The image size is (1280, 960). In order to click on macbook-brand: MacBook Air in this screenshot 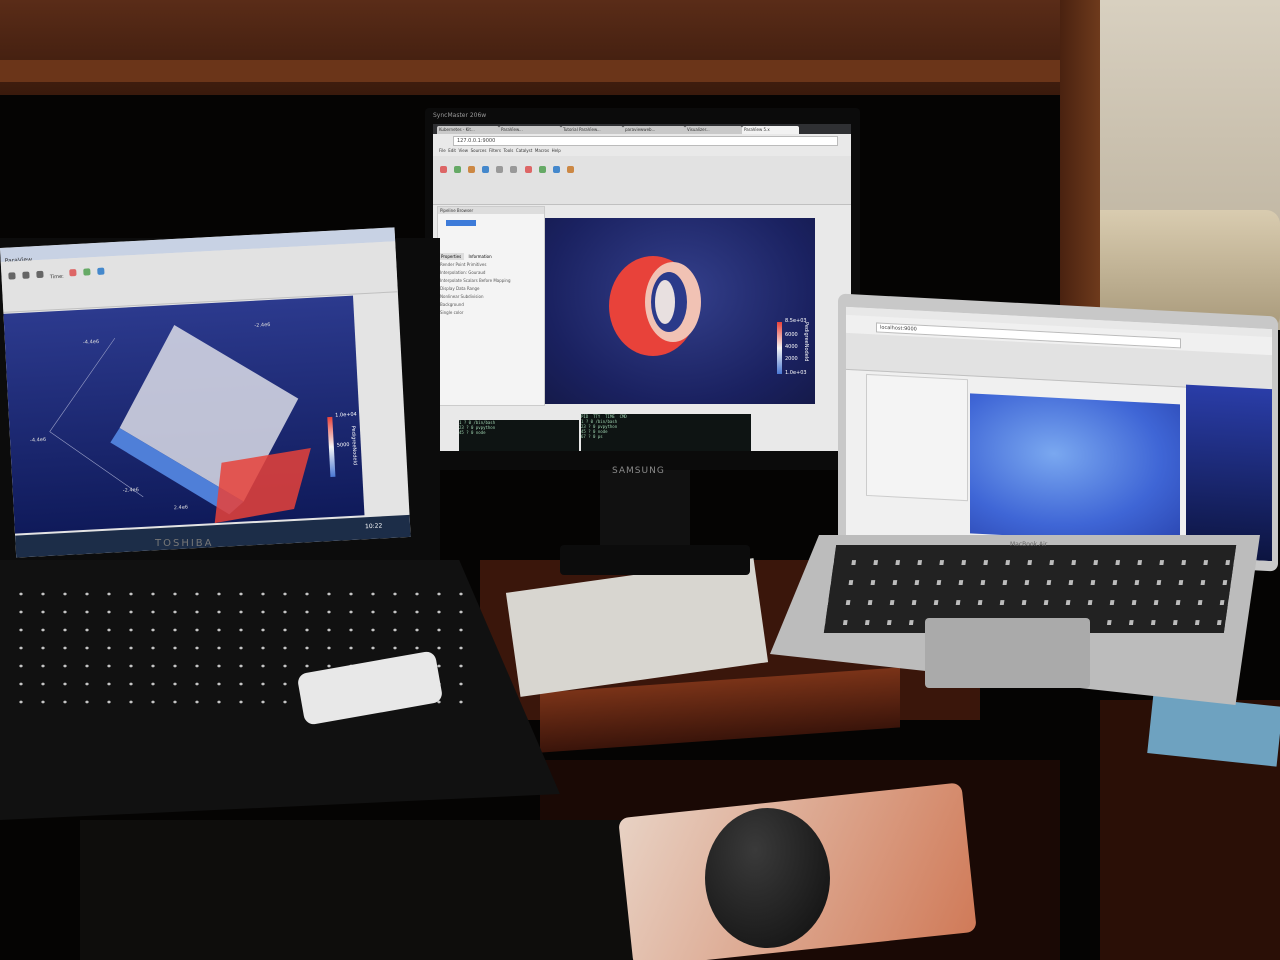, I will do `click(1029, 544)`.